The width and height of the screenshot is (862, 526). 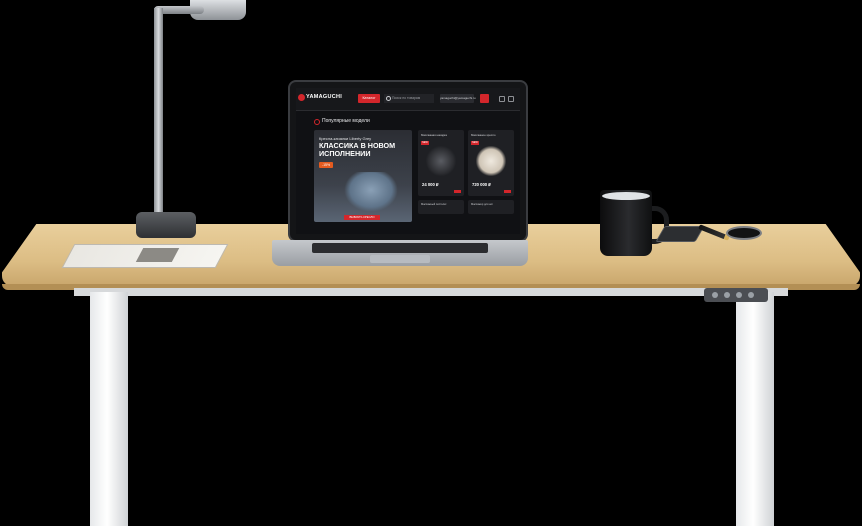 I want to click on desk-frame, so click(x=431, y=292).